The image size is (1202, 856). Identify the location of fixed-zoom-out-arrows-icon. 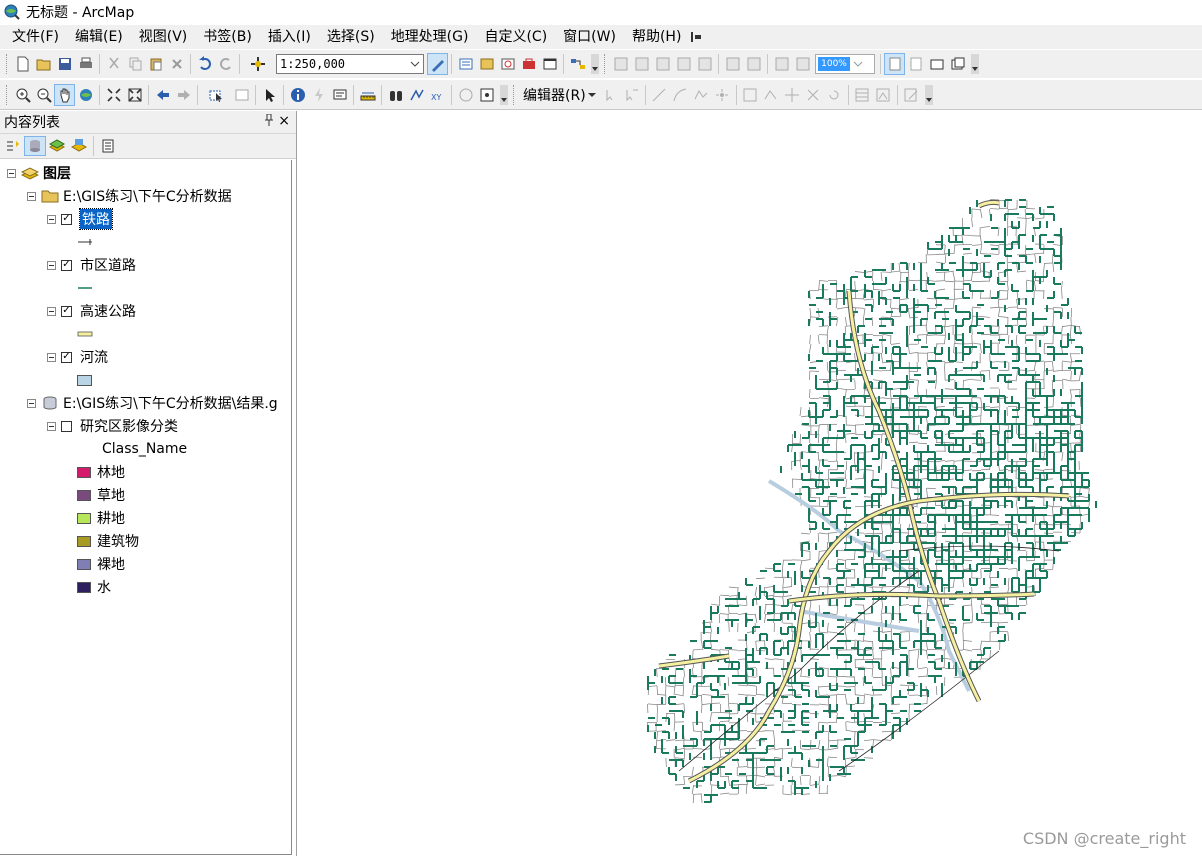
(134, 95).